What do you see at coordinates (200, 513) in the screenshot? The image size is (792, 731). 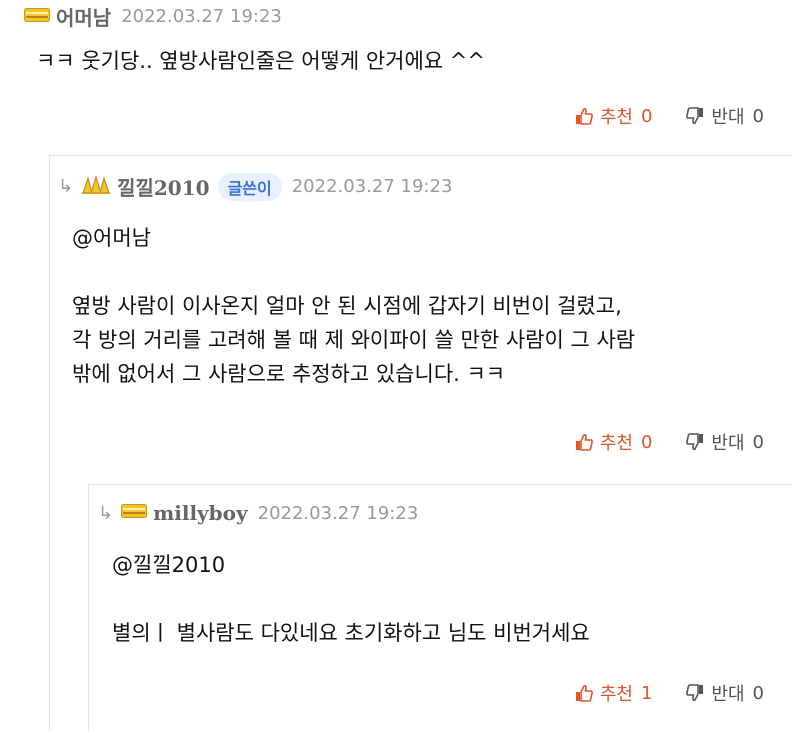 I see `author-nickname: millyboy` at bounding box center [200, 513].